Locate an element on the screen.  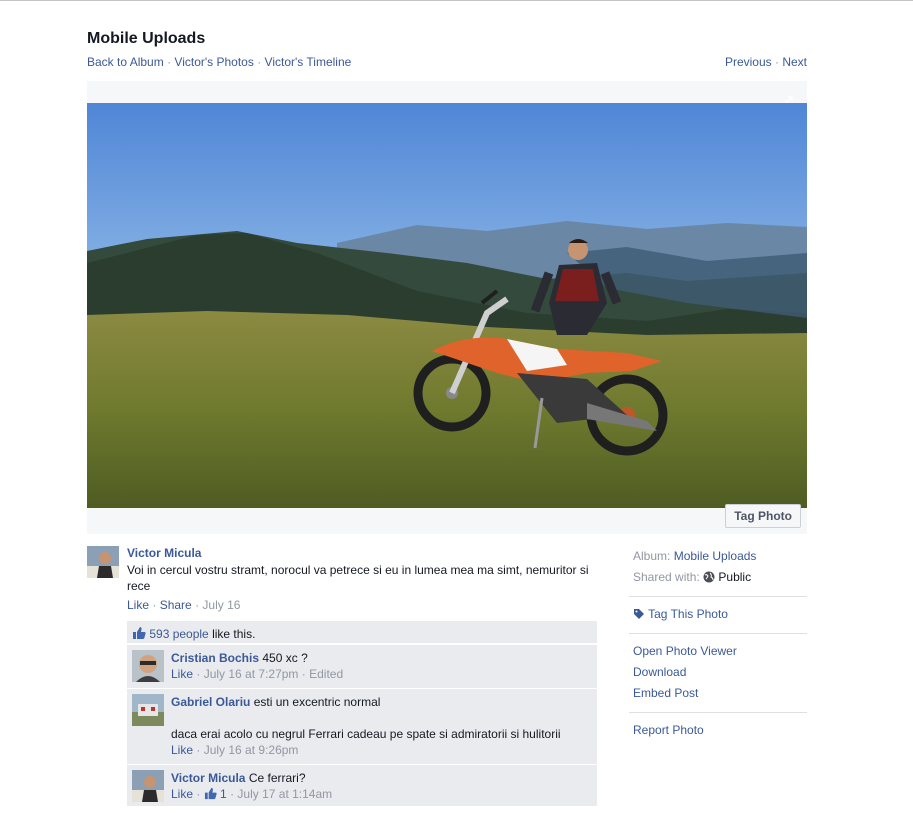
avatar is located at coordinates (103, 562).